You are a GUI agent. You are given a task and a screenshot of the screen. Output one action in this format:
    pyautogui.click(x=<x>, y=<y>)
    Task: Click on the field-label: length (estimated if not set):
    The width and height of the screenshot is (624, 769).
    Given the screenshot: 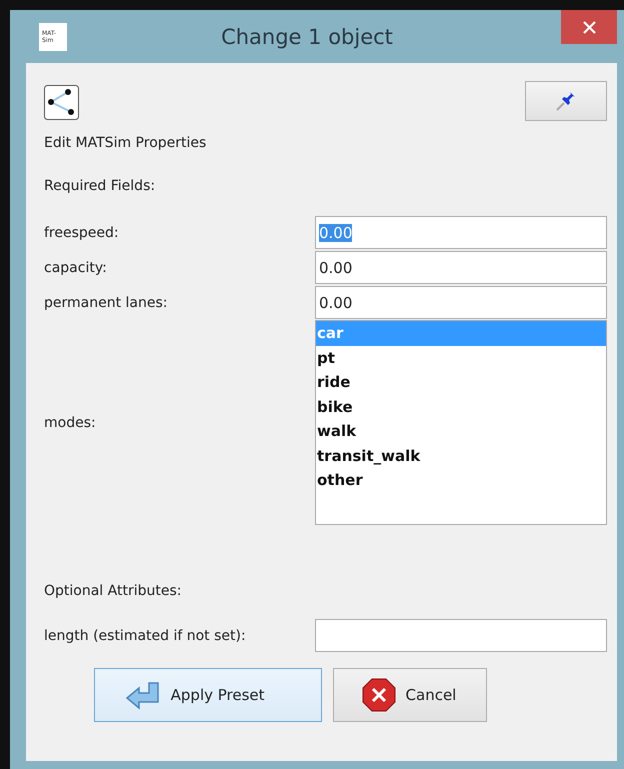 What is the action you would take?
    pyautogui.click(x=145, y=636)
    